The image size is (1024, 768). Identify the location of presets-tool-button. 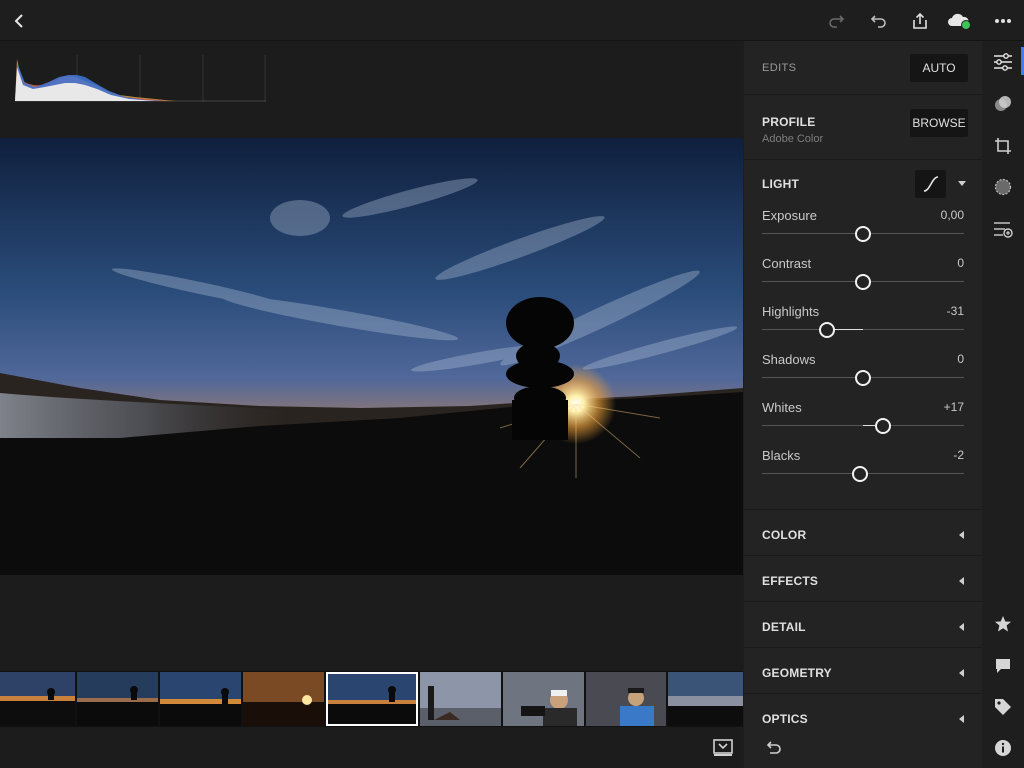
(1003, 104).